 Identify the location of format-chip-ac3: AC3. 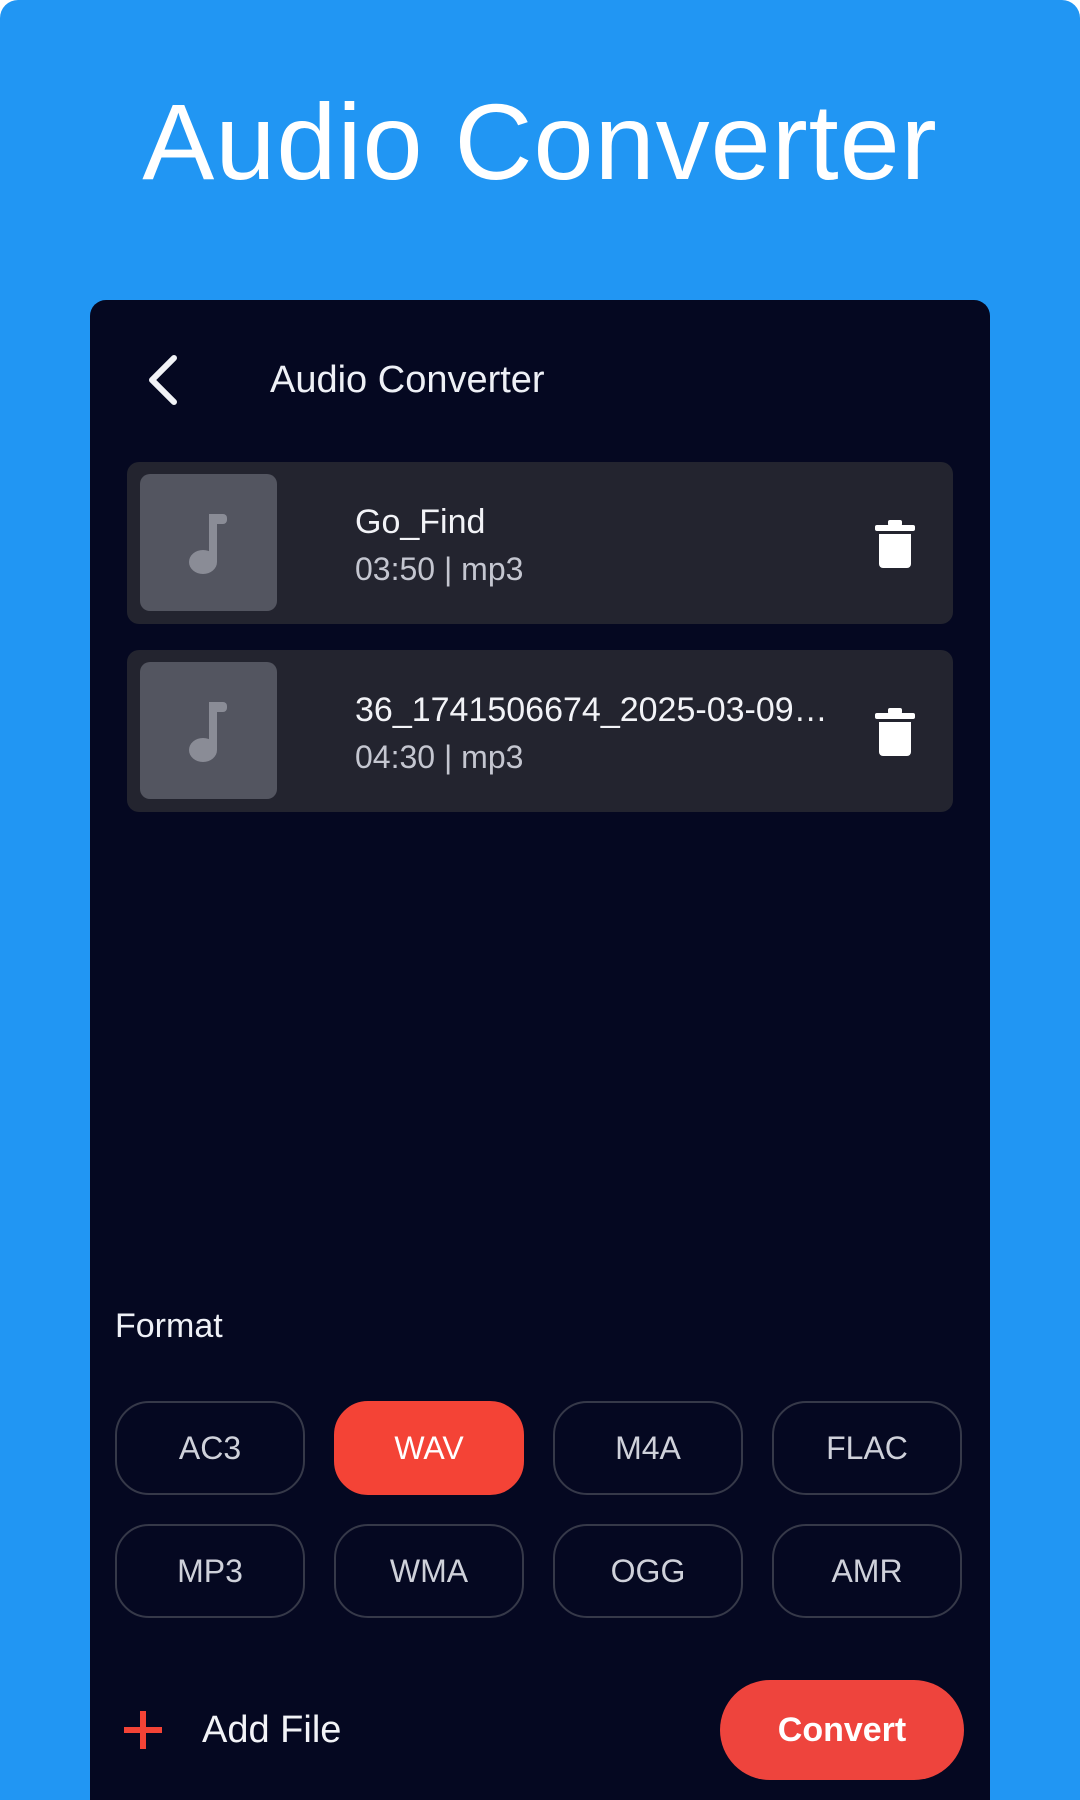
(210, 1448).